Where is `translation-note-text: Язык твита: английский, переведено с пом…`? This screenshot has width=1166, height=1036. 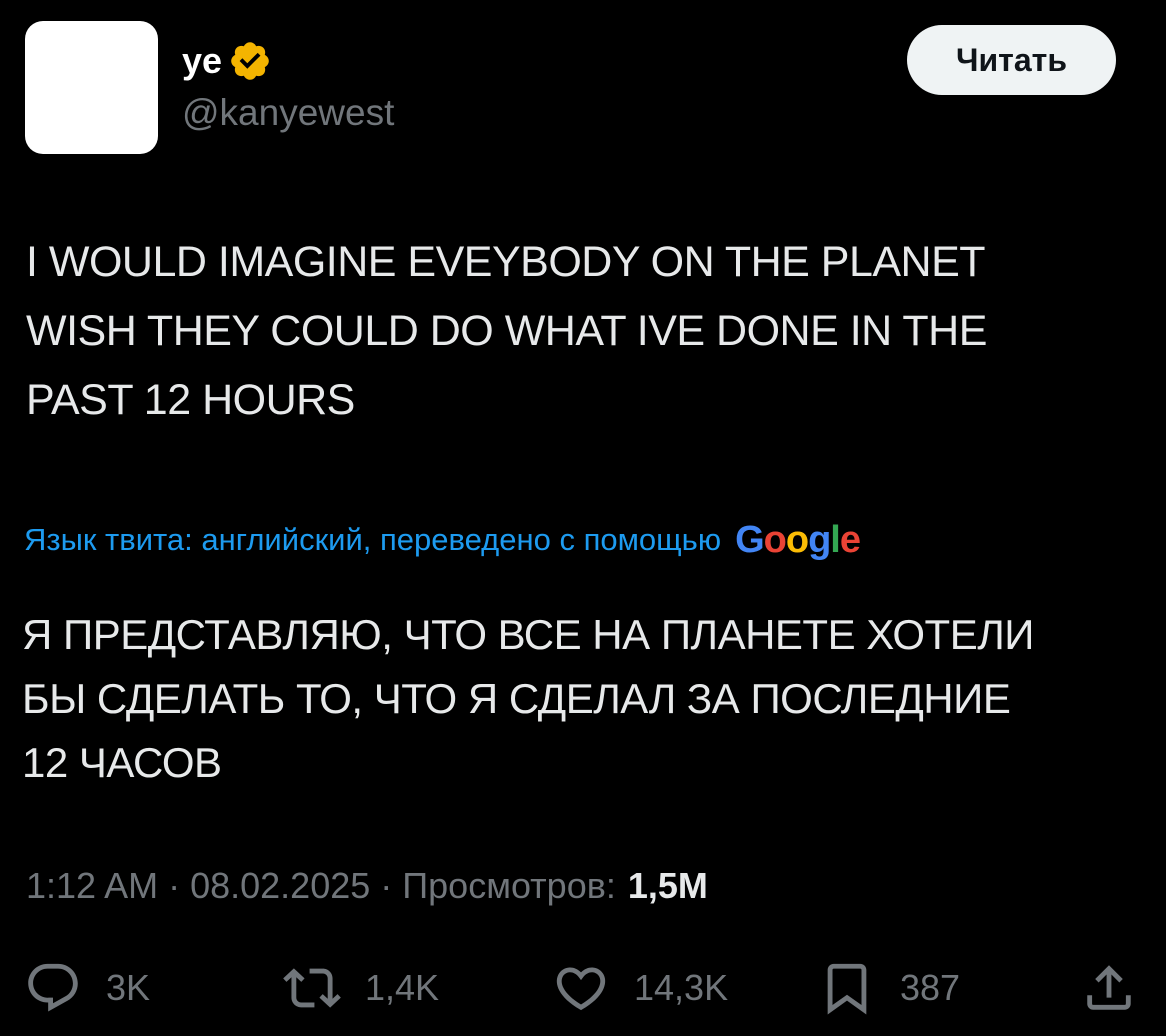 translation-note-text: Язык твита: английский, переведено с пом… is located at coordinates (373, 539).